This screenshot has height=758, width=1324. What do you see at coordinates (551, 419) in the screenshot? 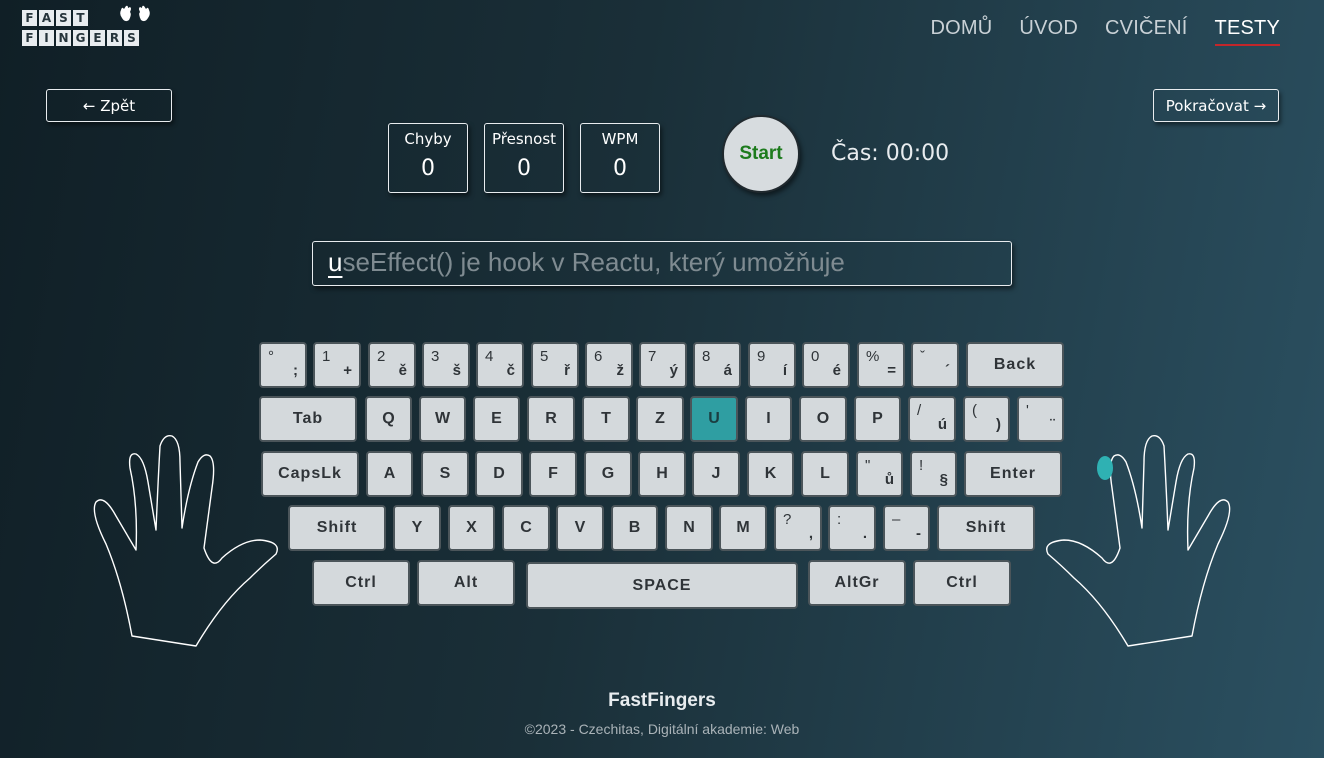
I see `key-r: R` at bounding box center [551, 419].